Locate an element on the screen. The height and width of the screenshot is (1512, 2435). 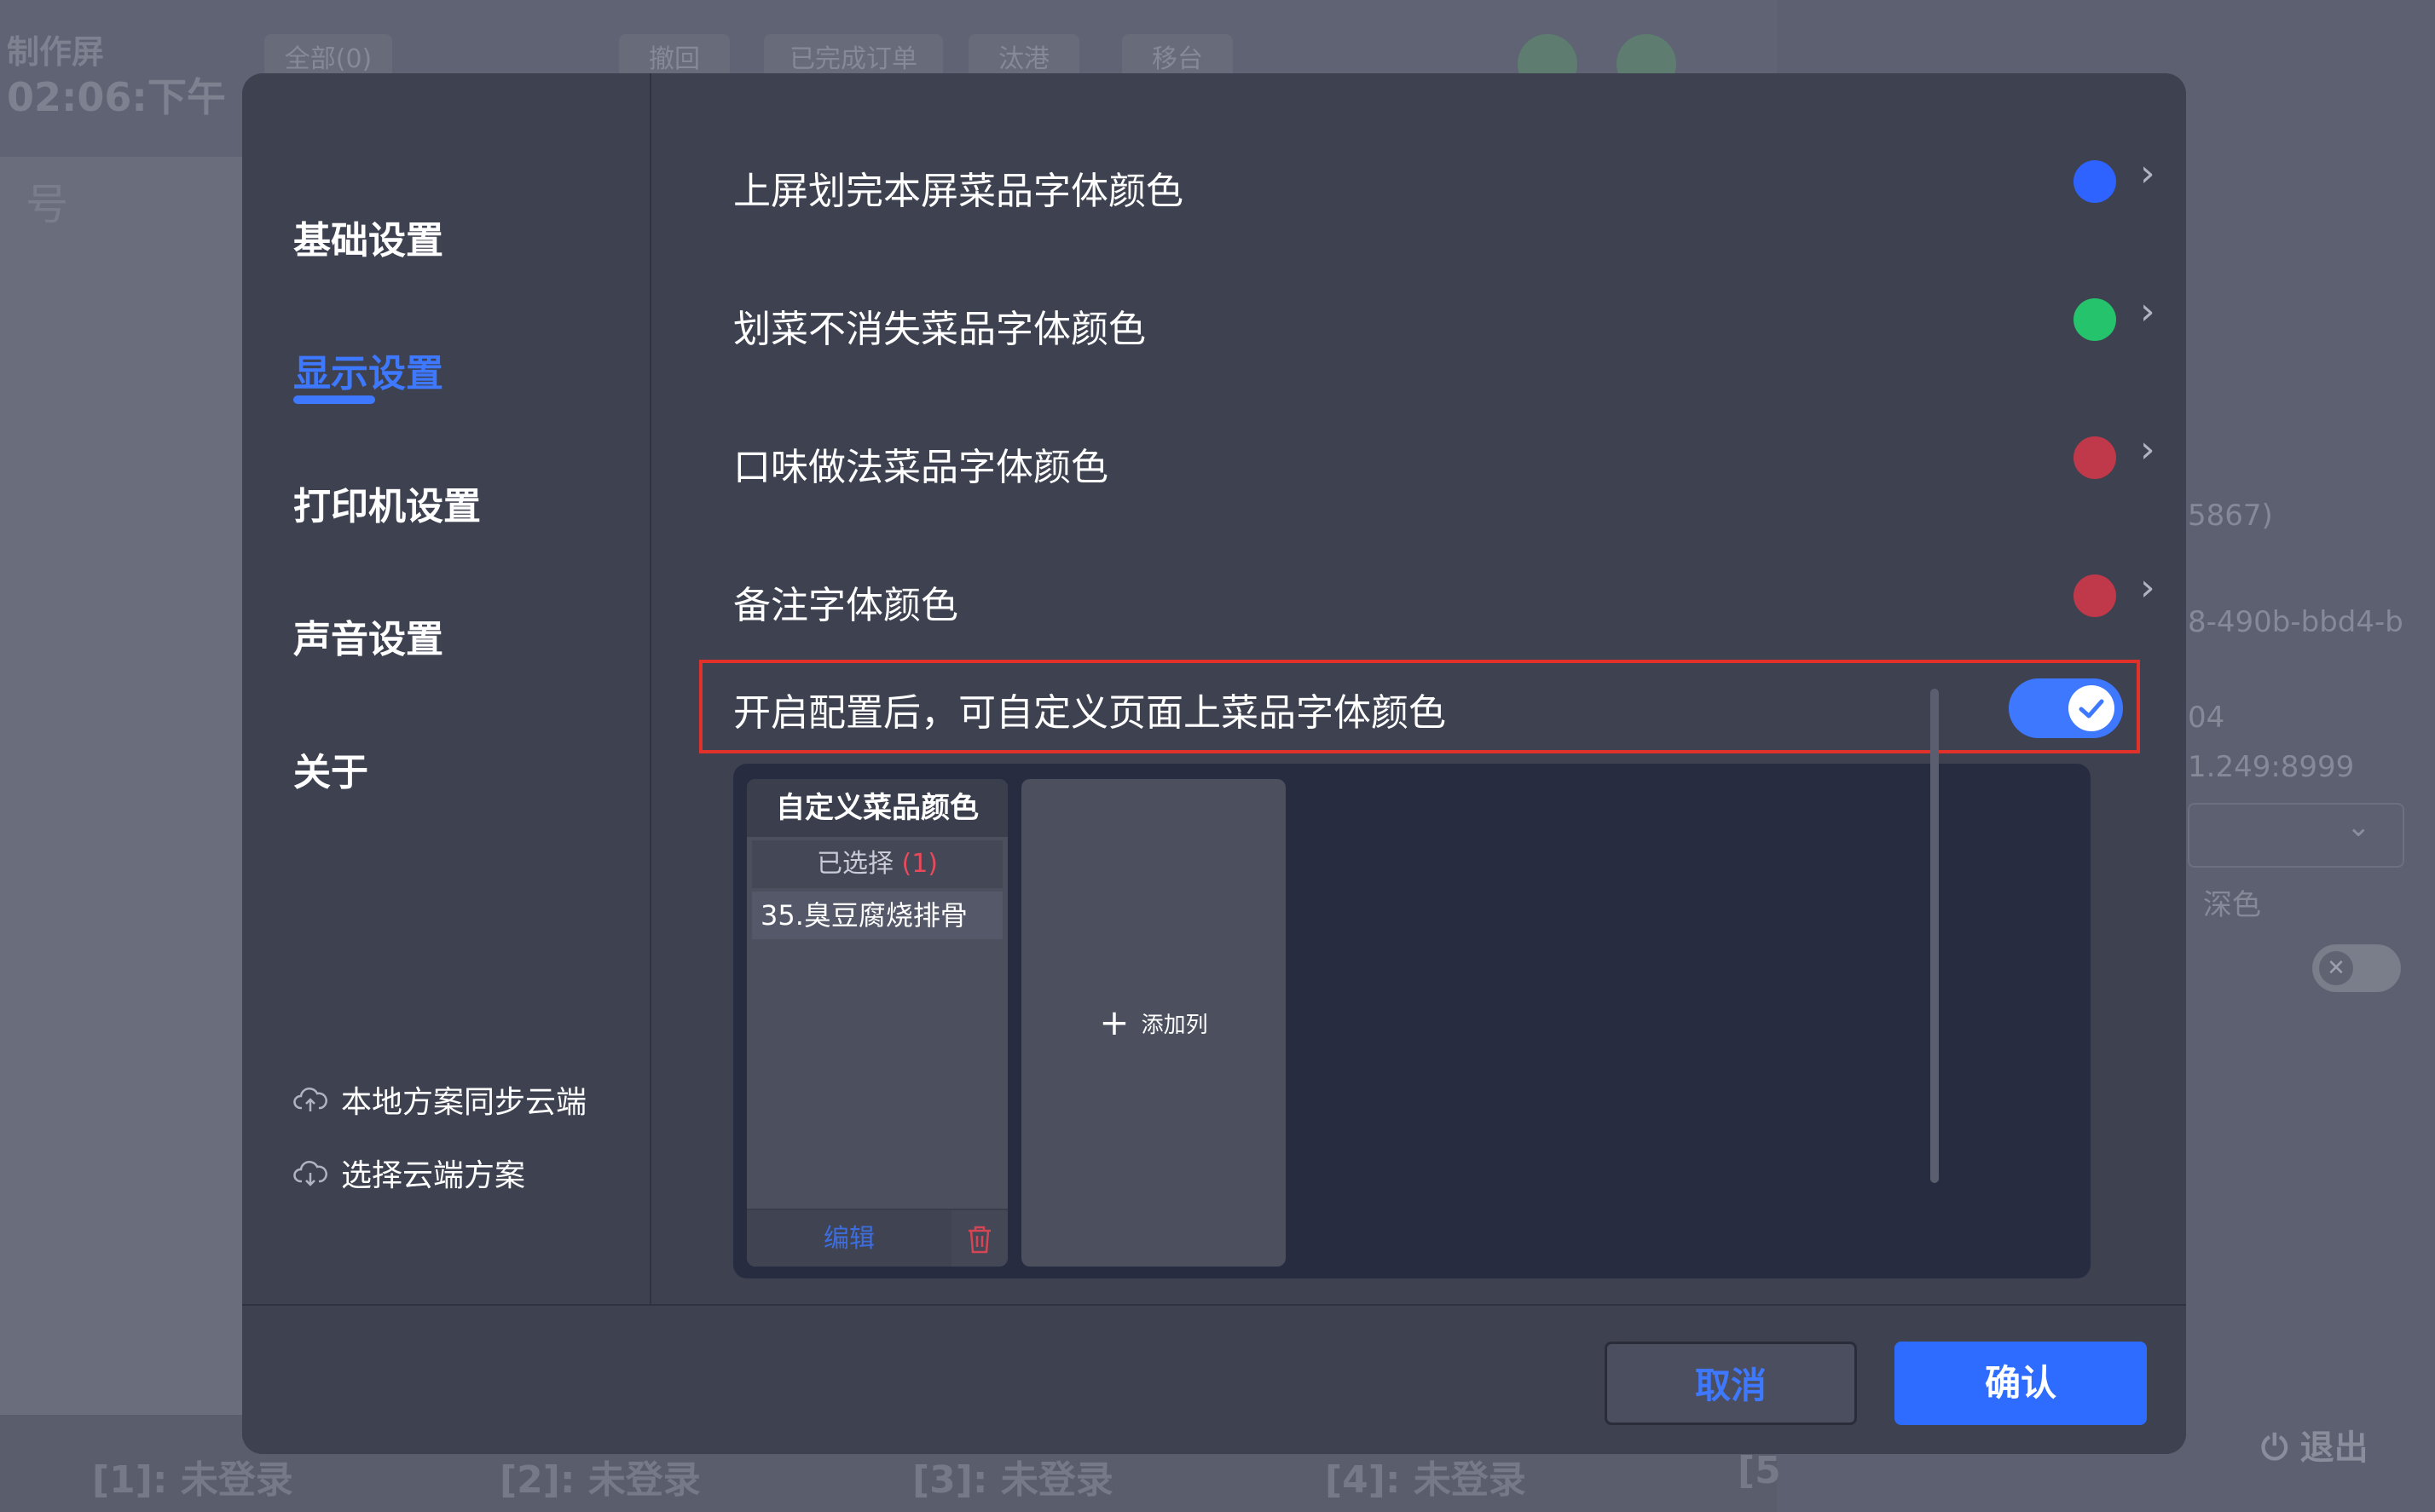
close-icon: ✕ is located at coordinates (2336, 968).